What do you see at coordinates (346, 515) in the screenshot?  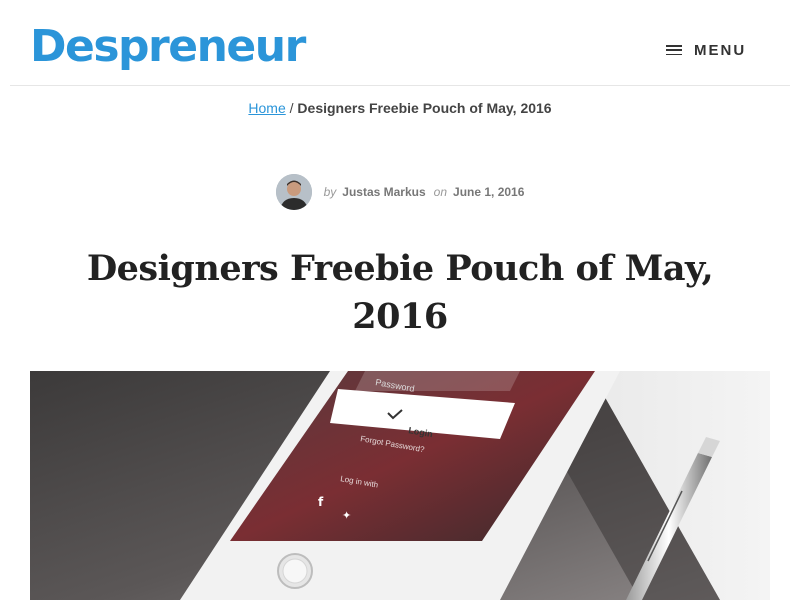 I see `twitter-icon: ✦` at bounding box center [346, 515].